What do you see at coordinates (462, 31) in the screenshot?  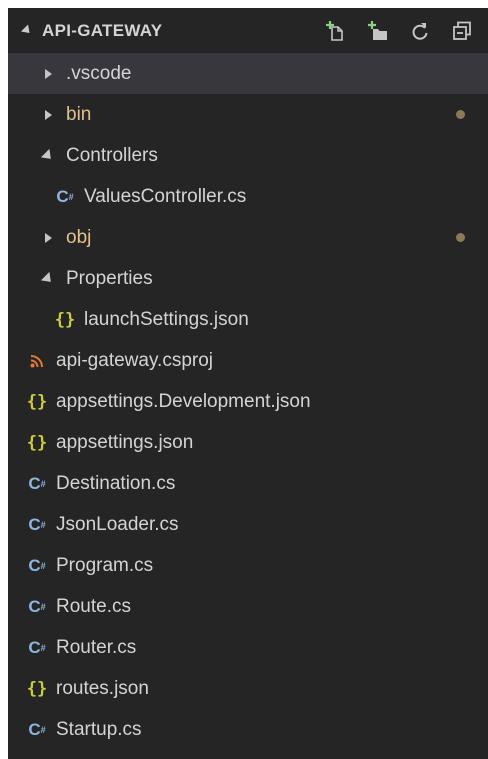 I see `collapse-all-icon` at bounding box center [462, 31].